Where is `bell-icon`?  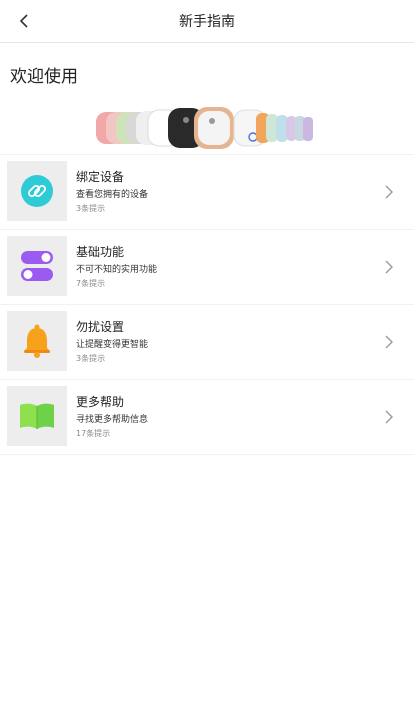
bell-icon is located at coordinates (37, 341).